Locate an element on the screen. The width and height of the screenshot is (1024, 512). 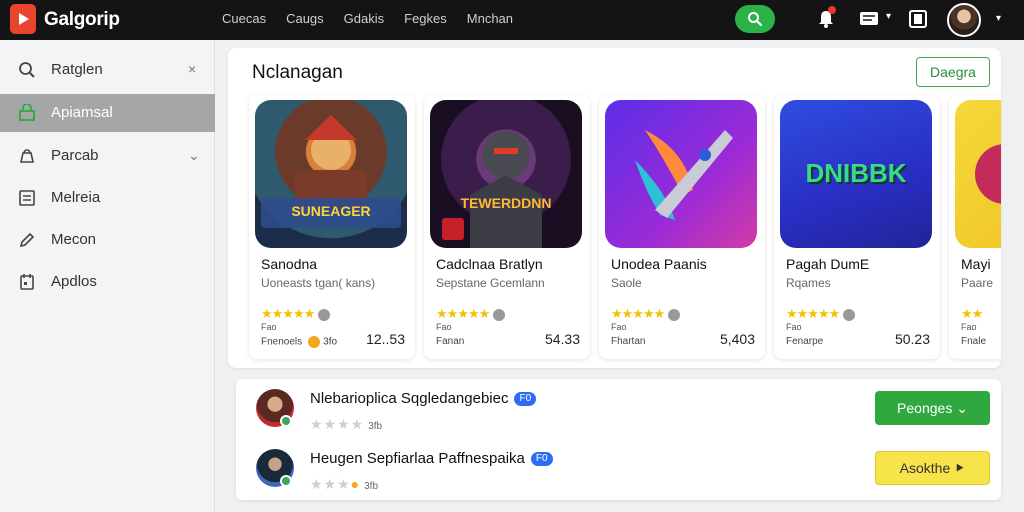
sidebar-item-label: Melreia is located at coordinates (76, 197).